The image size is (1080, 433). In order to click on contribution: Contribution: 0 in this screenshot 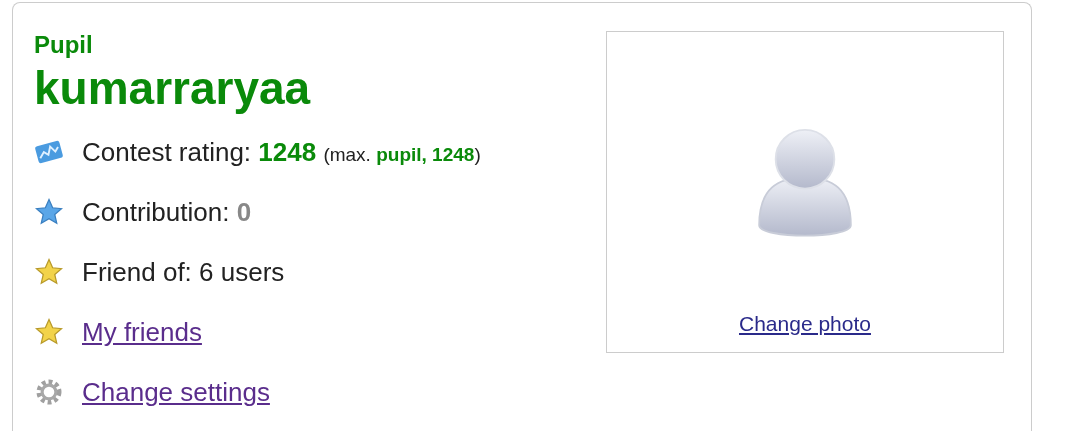, I will do `click(167, 212)`.